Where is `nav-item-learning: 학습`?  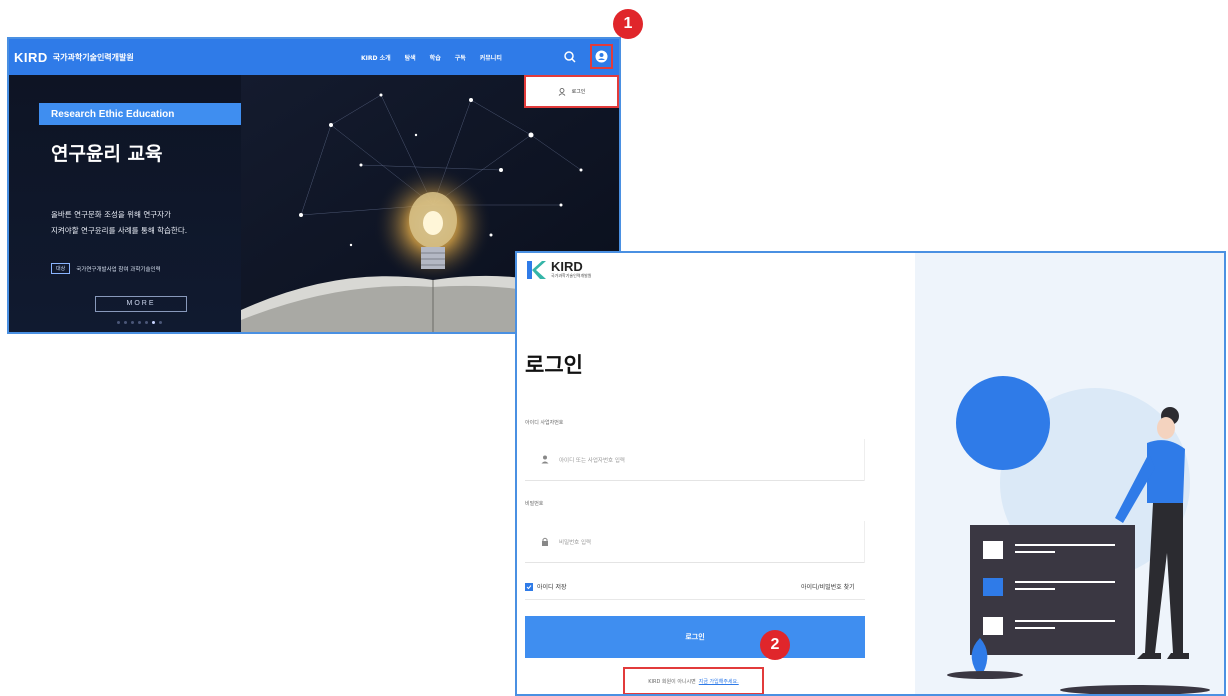
nav-item-learning: 학습 is located at coordinates (435, 57).